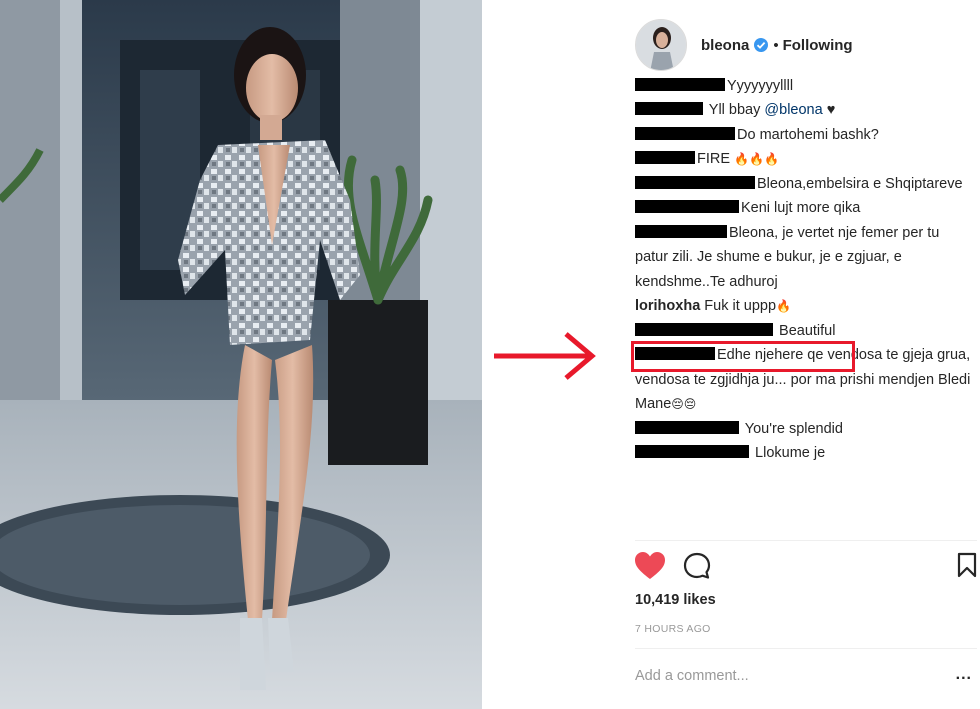 The image size is (980, 709). I want to click on comment-bubble-icon, so click(697, 566).